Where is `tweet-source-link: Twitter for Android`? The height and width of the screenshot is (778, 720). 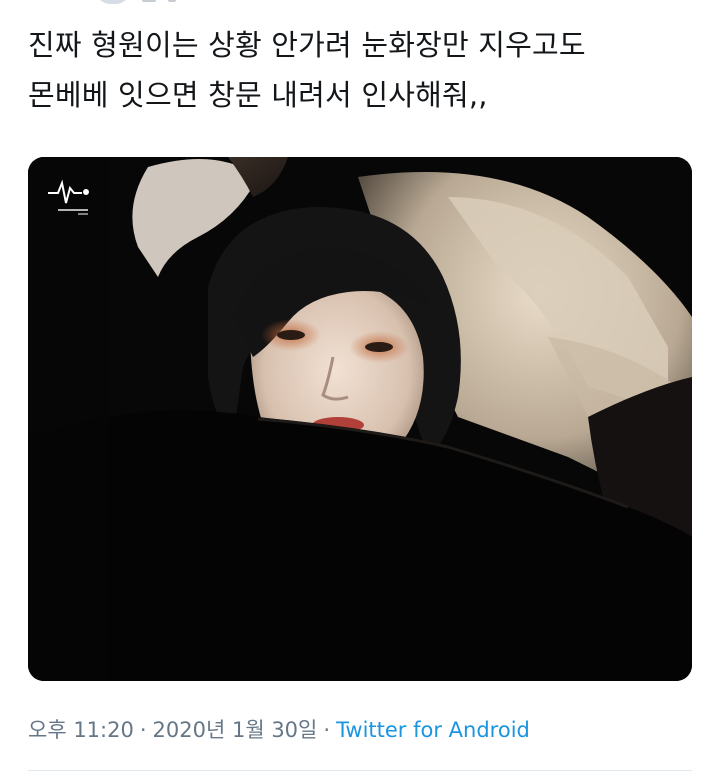 tweet-source-link: Twitter for Android is located at coordinates (433, 730).